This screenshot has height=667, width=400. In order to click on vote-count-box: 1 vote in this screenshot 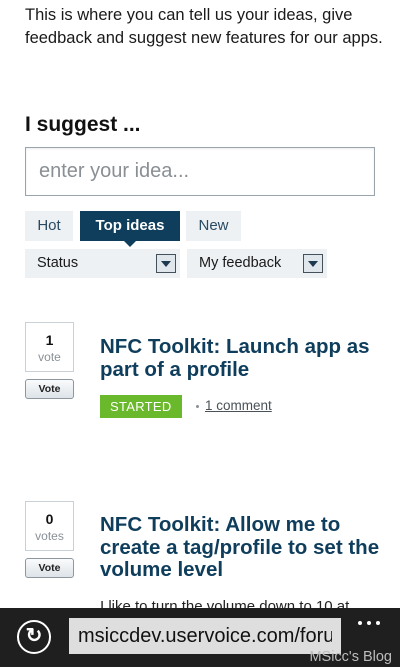, I will do `click(49, 347)`.